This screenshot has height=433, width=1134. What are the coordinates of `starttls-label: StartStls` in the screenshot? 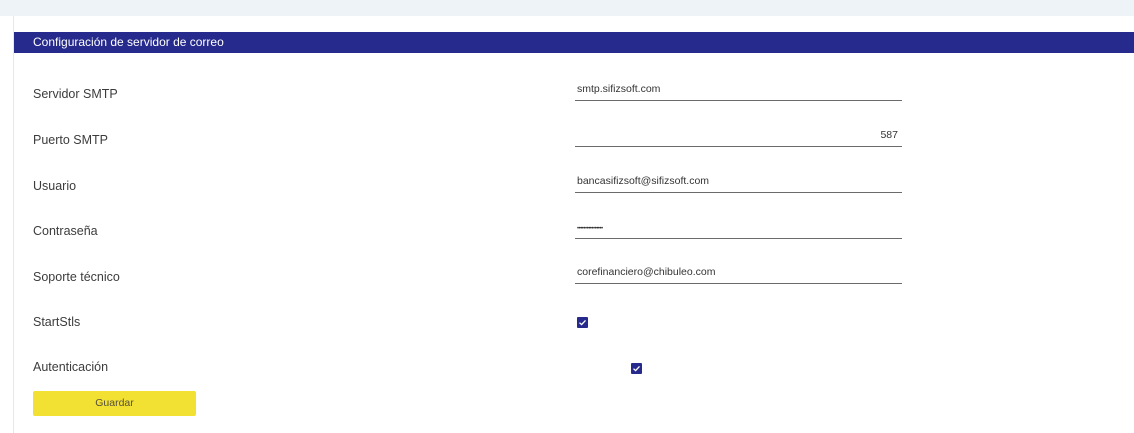 It's located at (57, 322).